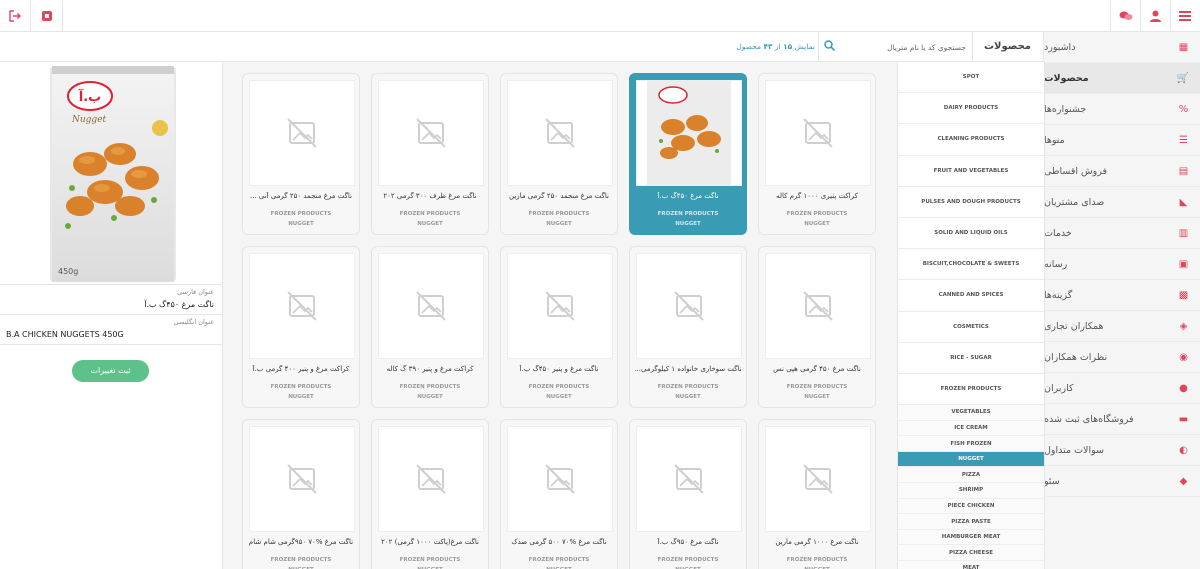 Image resolution: width=1200 pixels, height=569 pixels. Describe the element at coordinates (1122, 202) in the screenshot. I see `sidebar-item-5: ◣ صدای مشتریان` at that location.